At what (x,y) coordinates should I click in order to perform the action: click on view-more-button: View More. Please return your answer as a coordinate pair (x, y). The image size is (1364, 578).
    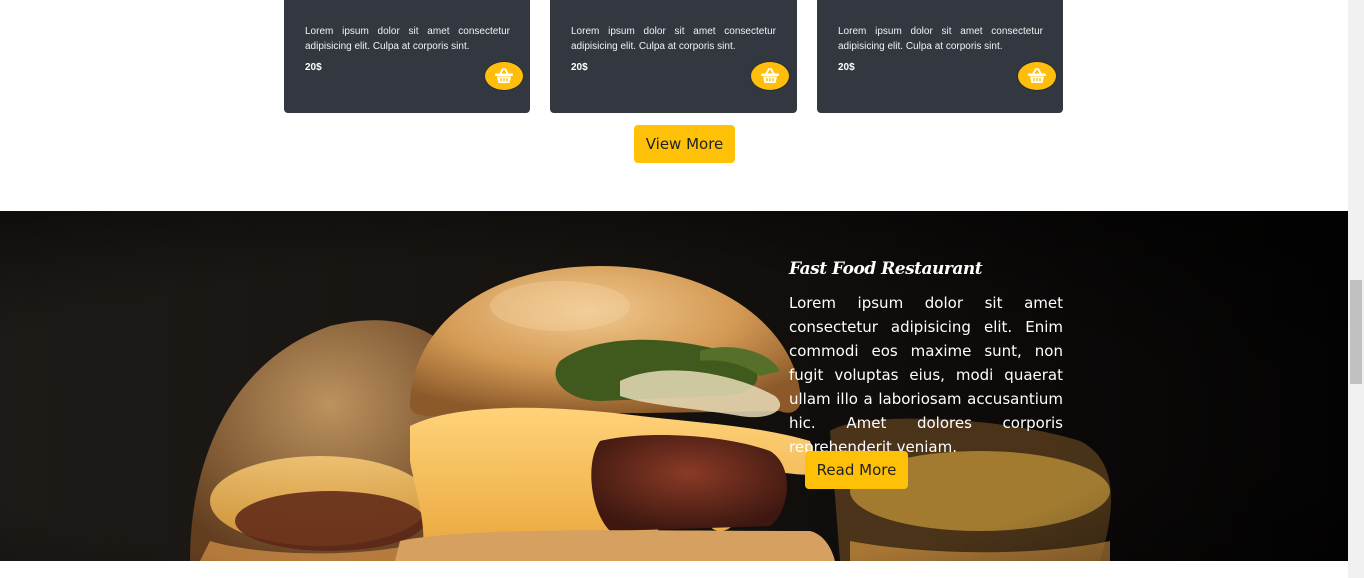
    Looking at the image, I should click on (684, 144).